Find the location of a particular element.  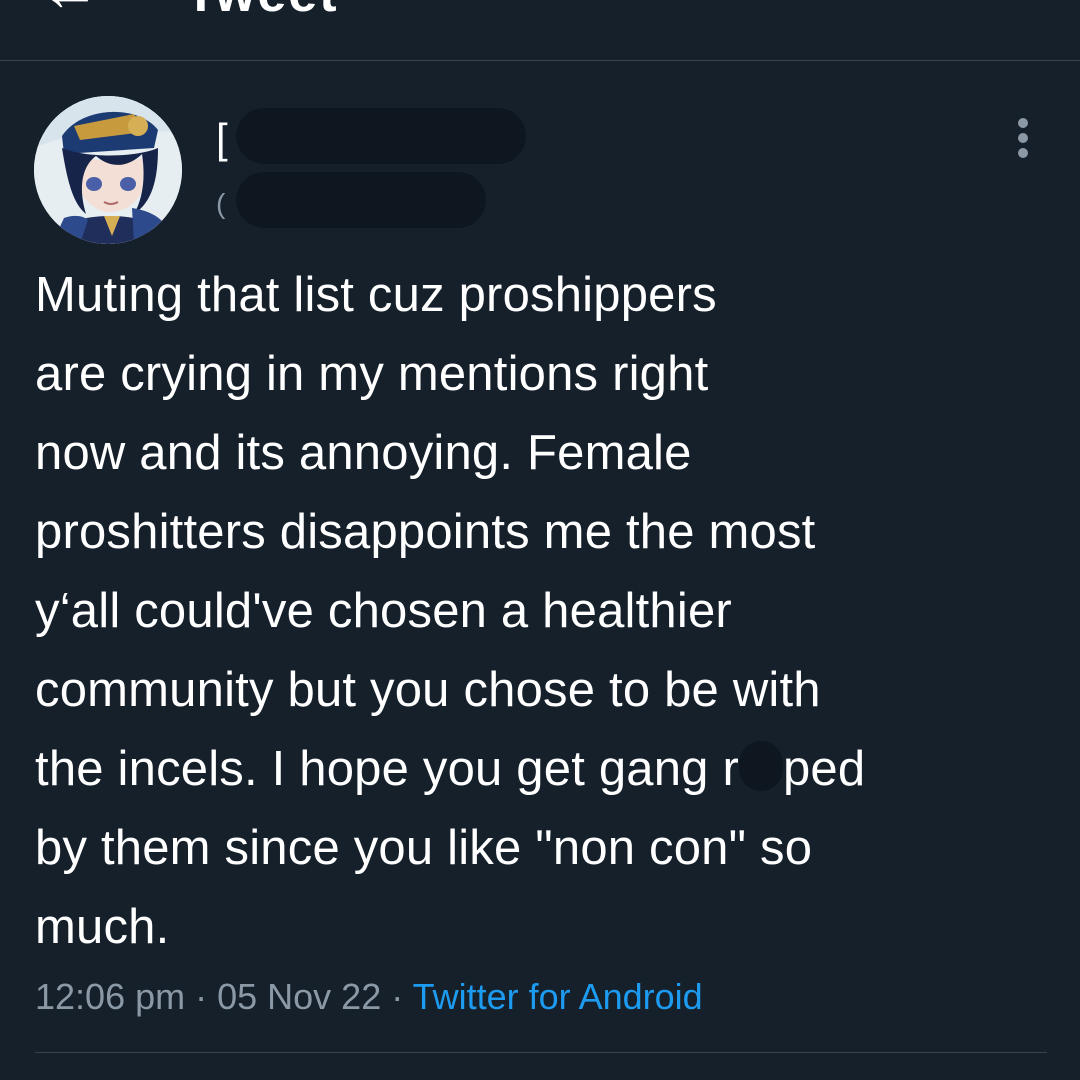

tweet-line: proshitters disappoints me the most is located at coordinates (425, 532).